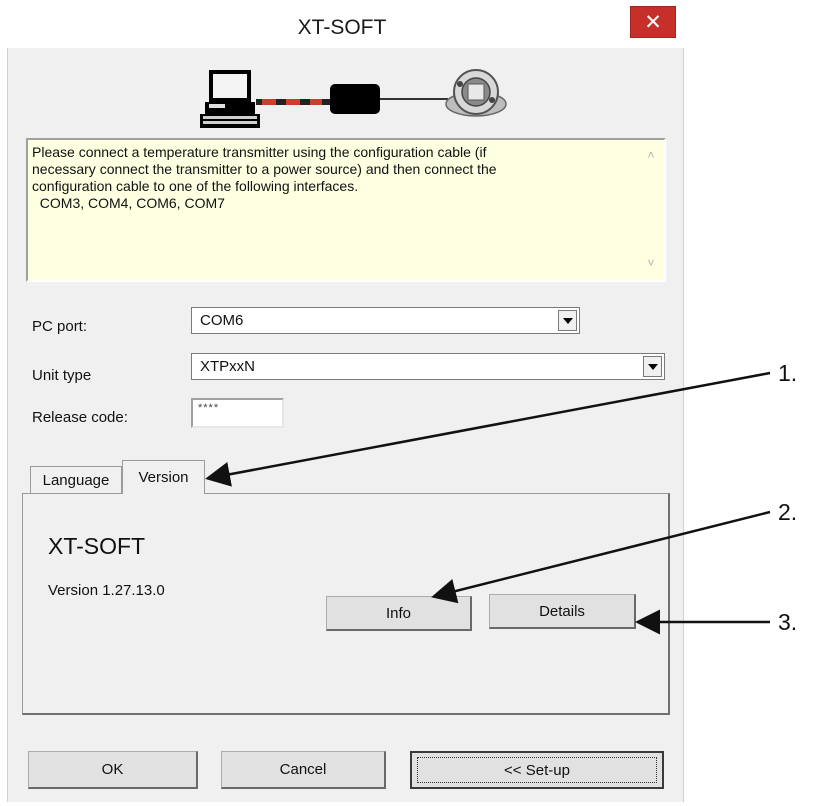 The height and width of the screenshot is (806, 836). I want to click on annotation-label-2: 2., so click(788, 512).